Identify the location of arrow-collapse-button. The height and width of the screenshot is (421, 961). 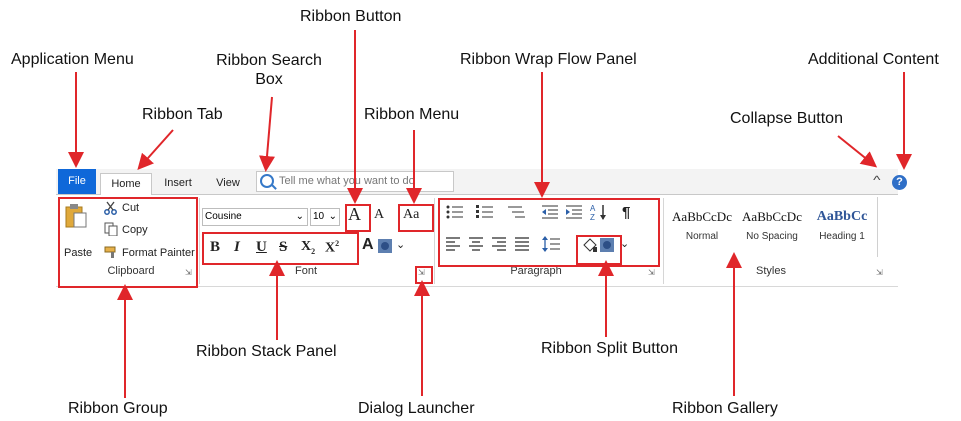
(857, 151).